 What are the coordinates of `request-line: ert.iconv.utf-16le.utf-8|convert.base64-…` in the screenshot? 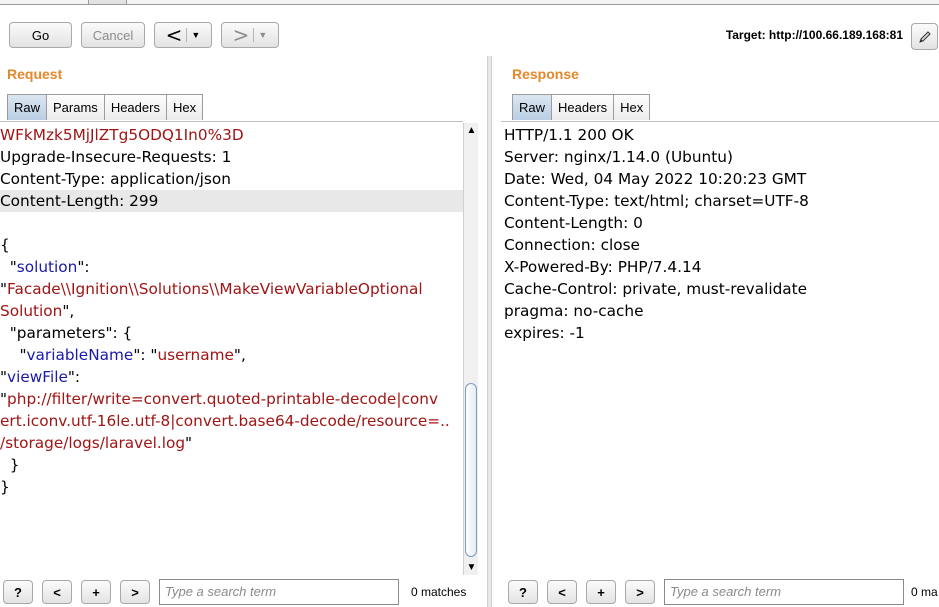 It's located at (231, 421).